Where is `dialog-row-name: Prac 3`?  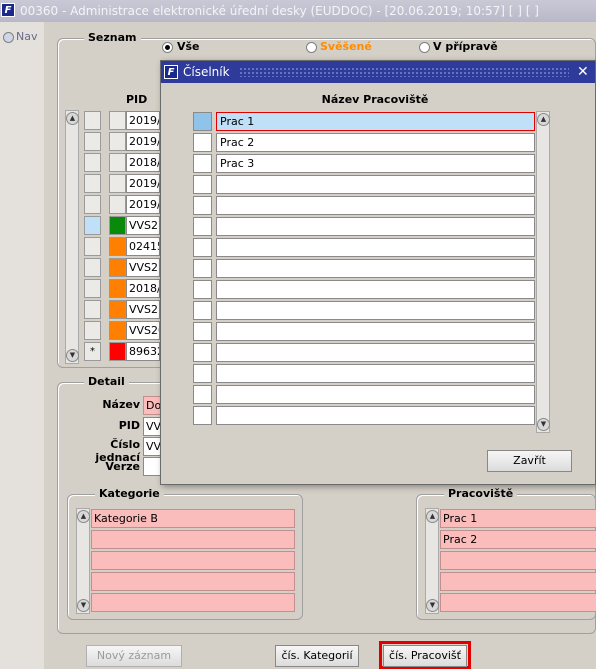 dialog-row-name: Prac 3 is located at coordinates (375, 163).